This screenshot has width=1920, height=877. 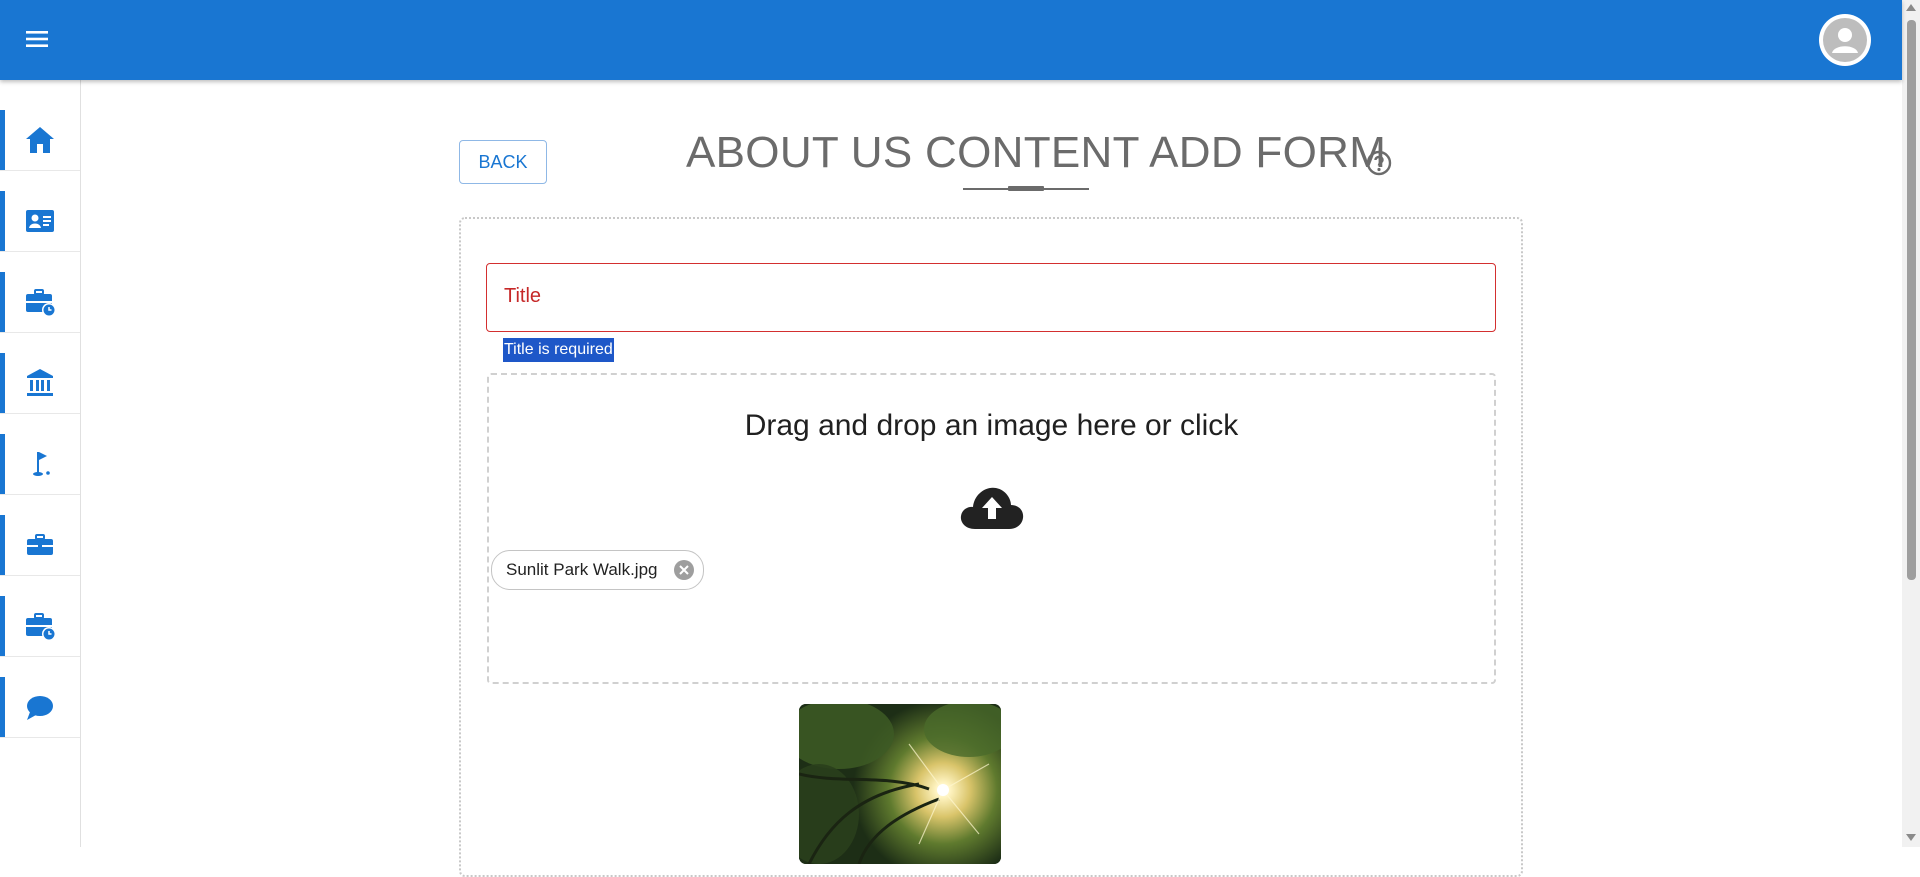 What do you see at coordinates (1911, 7) in the screenshot?
I see `scroll-up-icon` at bounding box center [1911, 7].